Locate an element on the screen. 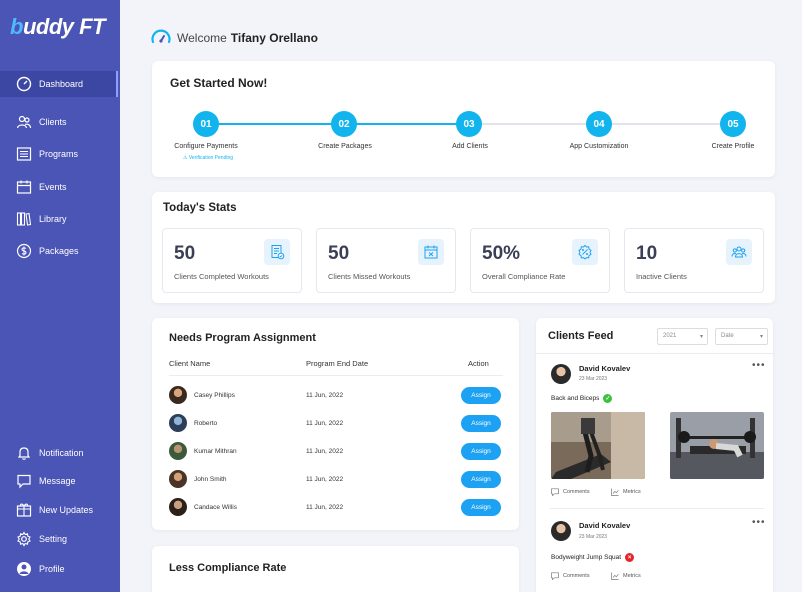 The height and width of the screenshot is (592, 802). date-select: Date ▾ is located at coordinates (741, 336).